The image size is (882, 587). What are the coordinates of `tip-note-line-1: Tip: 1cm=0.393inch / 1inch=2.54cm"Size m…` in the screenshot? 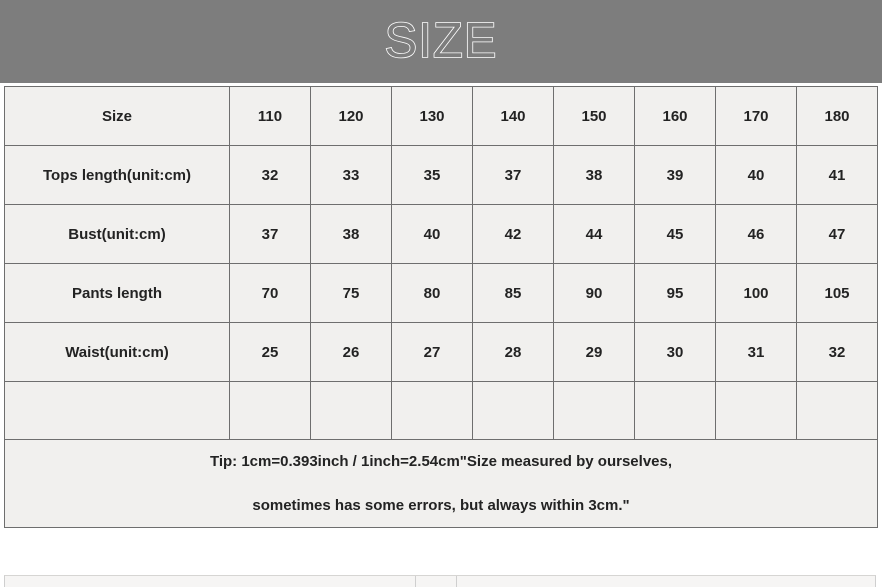 It's located at (441, 461).